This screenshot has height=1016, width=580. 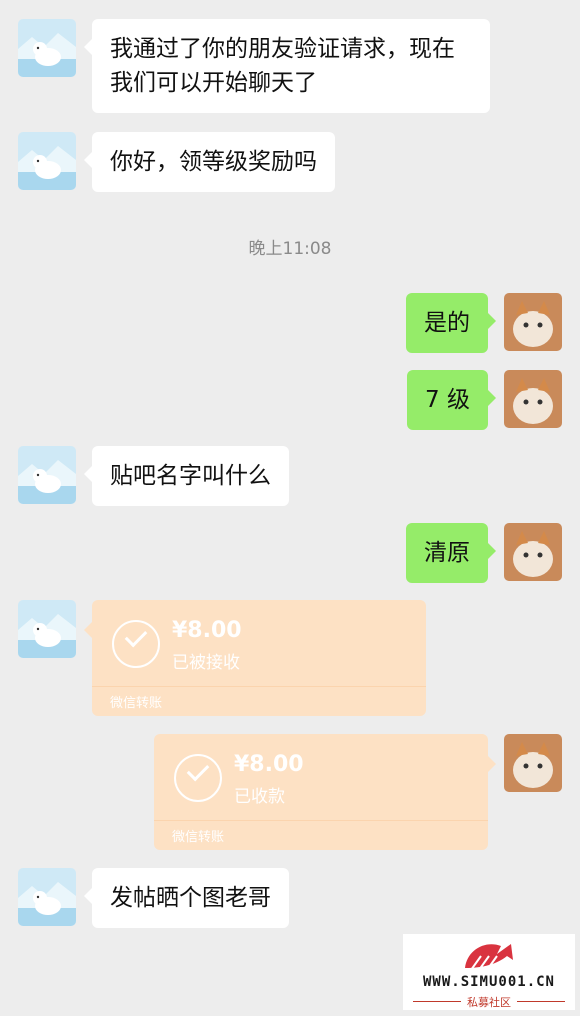 What do you see at coordinates (290, 249) in the screenshot?
I see `chat-timestamp: 晚上11:08` at bounding box center [290, 249].